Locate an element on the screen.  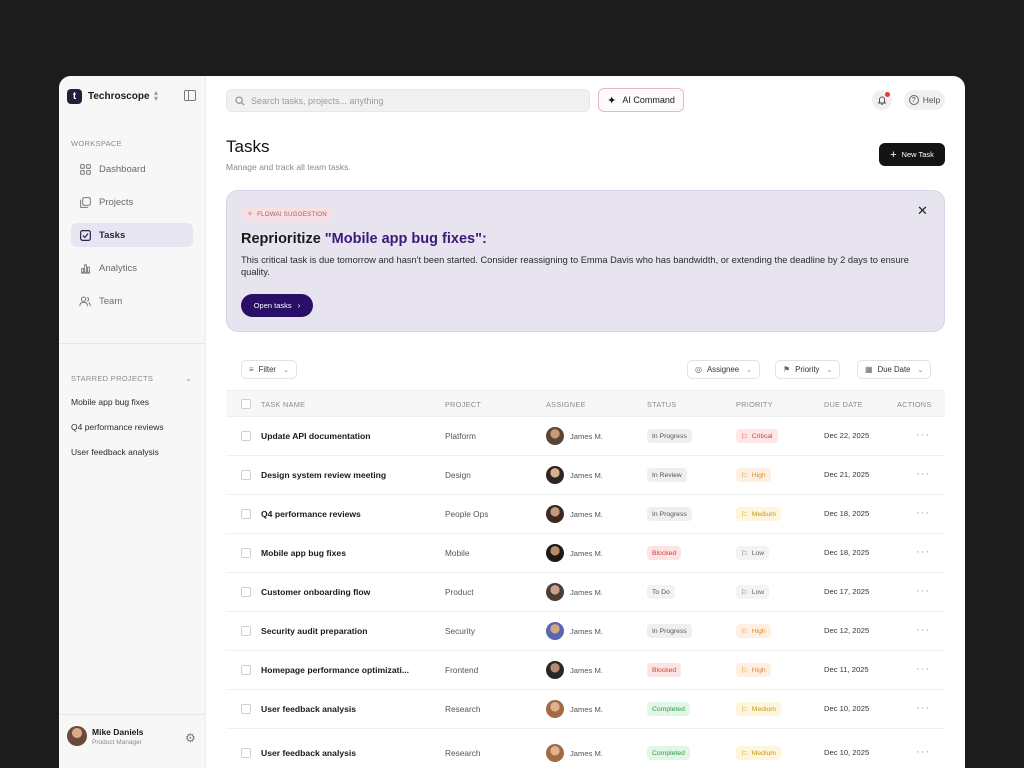
filter-button: ≡ Filter ⌄ is located at coordinates (269, 369).